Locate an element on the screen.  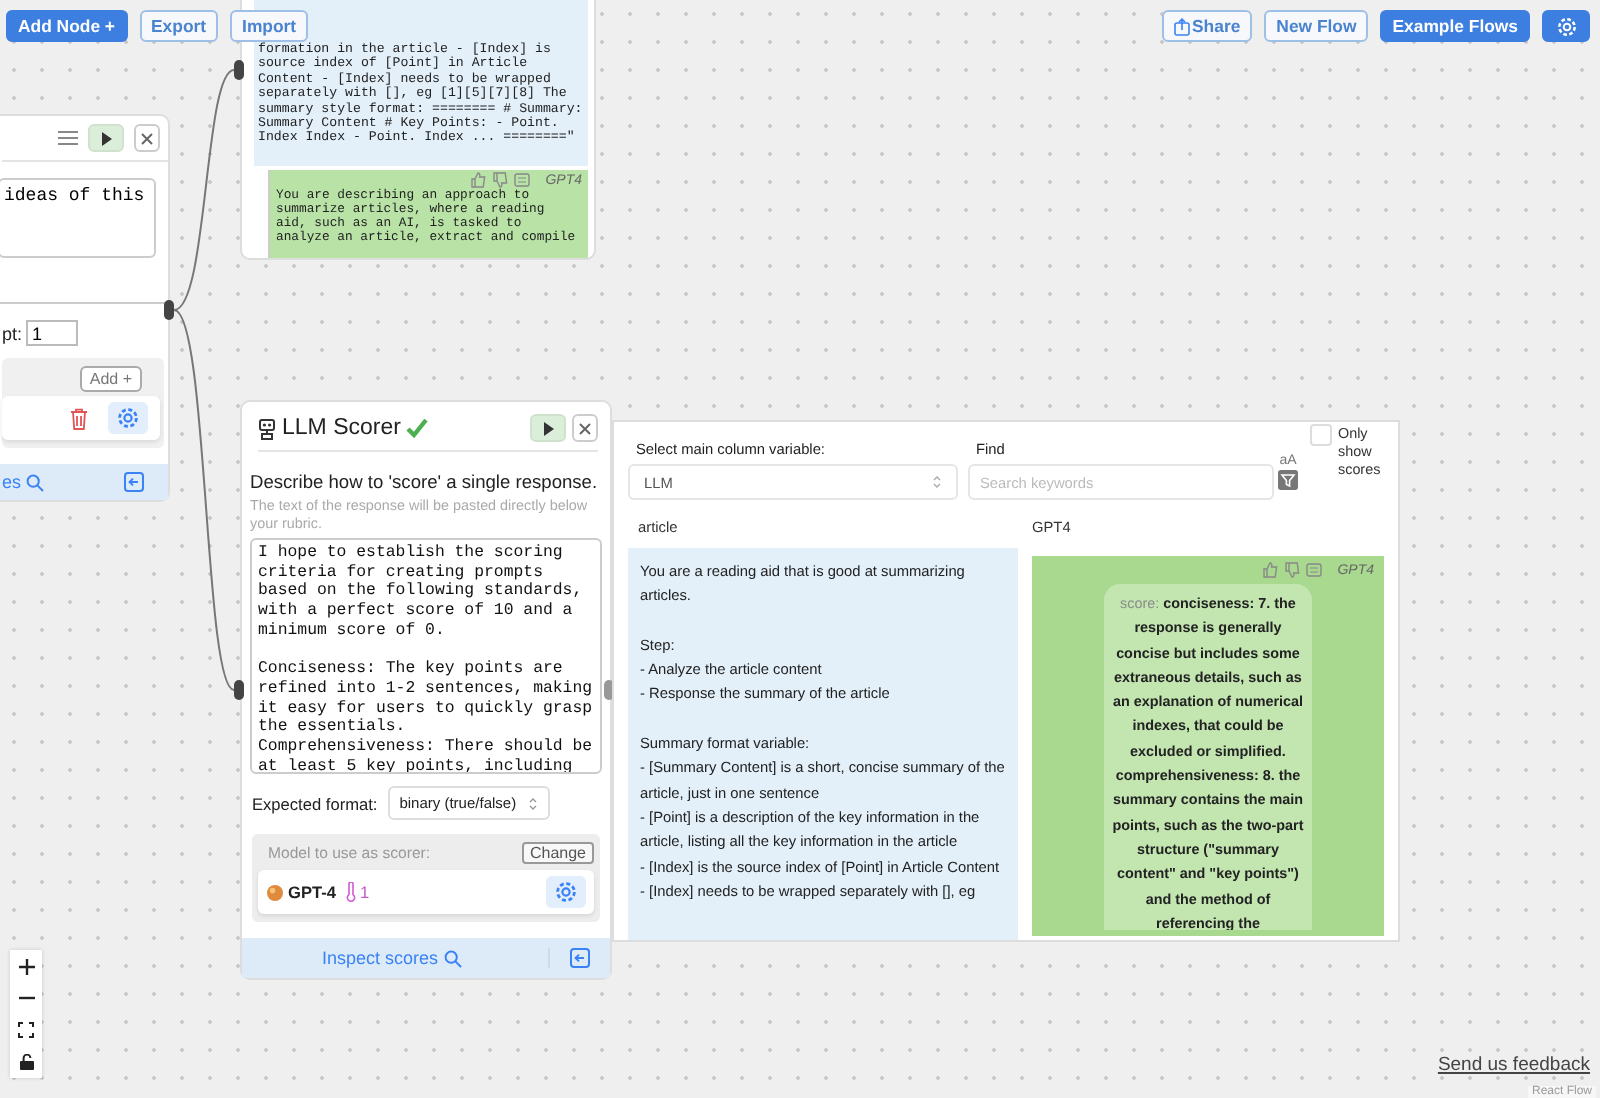
rubric-heading: Describe how to 'score' a single response. is located at coordinates (425, 482).